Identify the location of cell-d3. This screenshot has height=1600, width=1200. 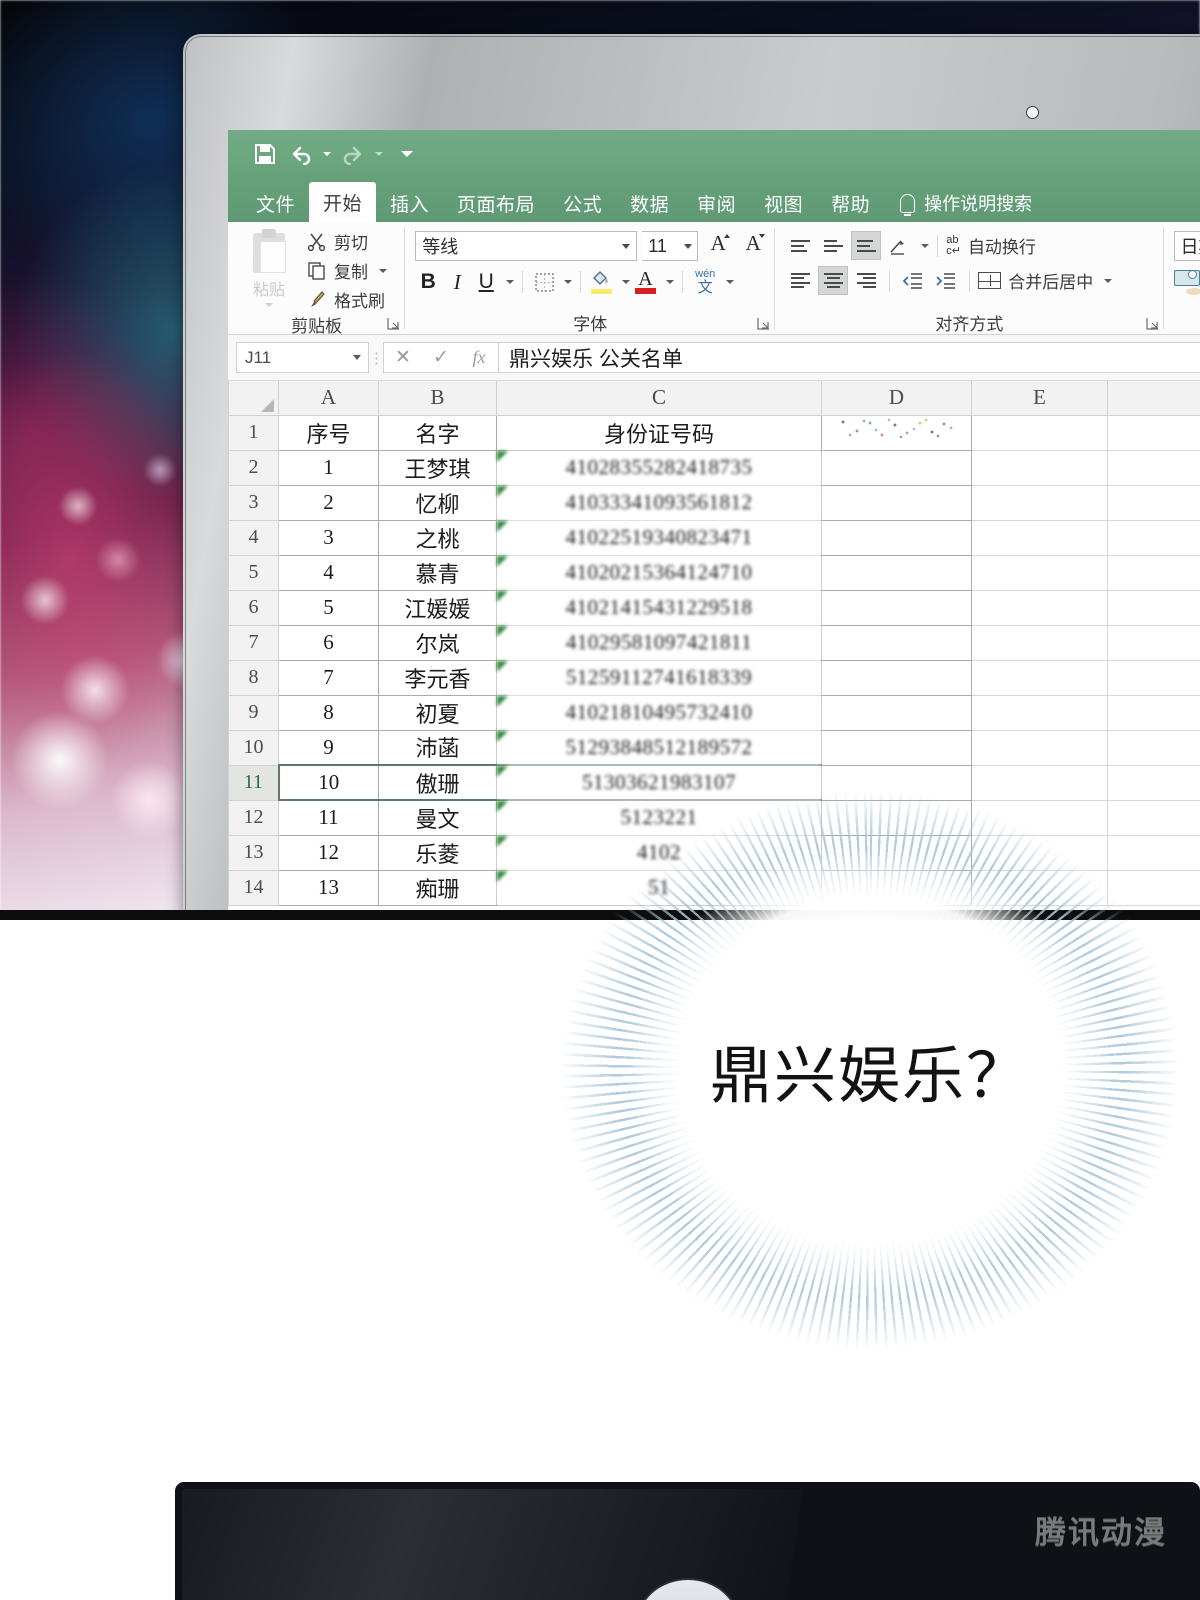
(896, 502).